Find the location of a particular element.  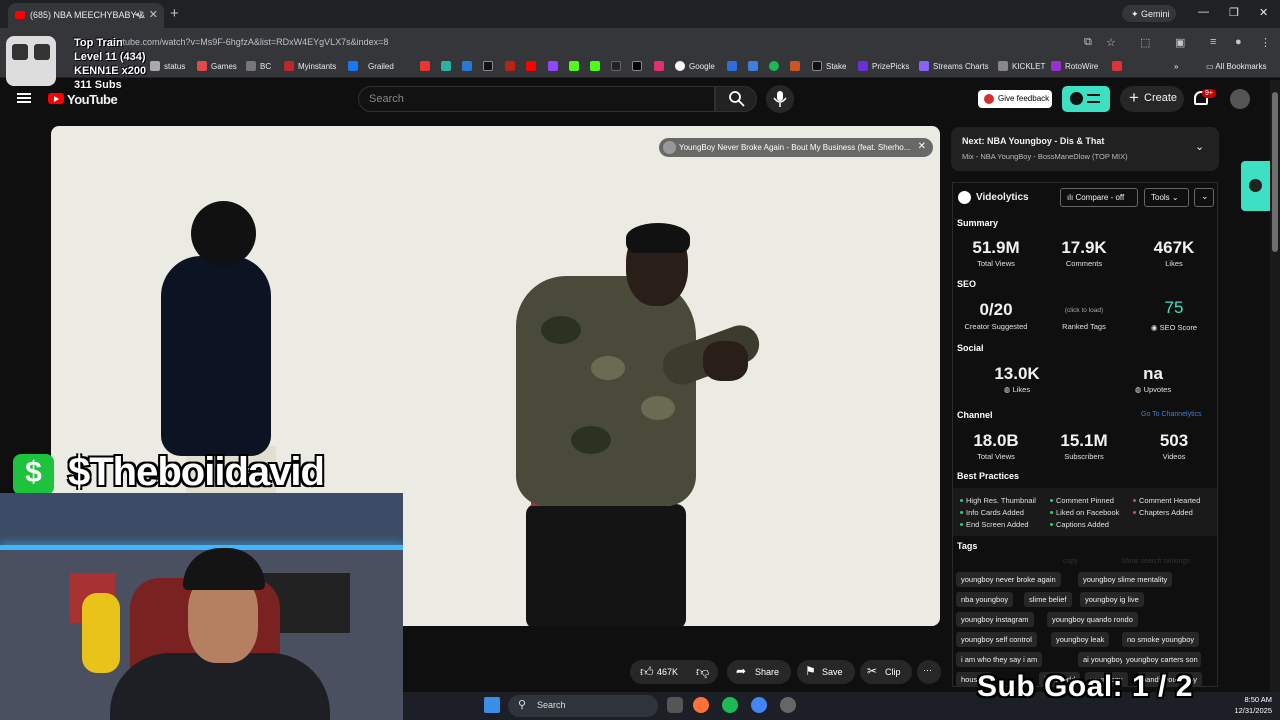

windows-start-icon is located at coordinates (492, 705).